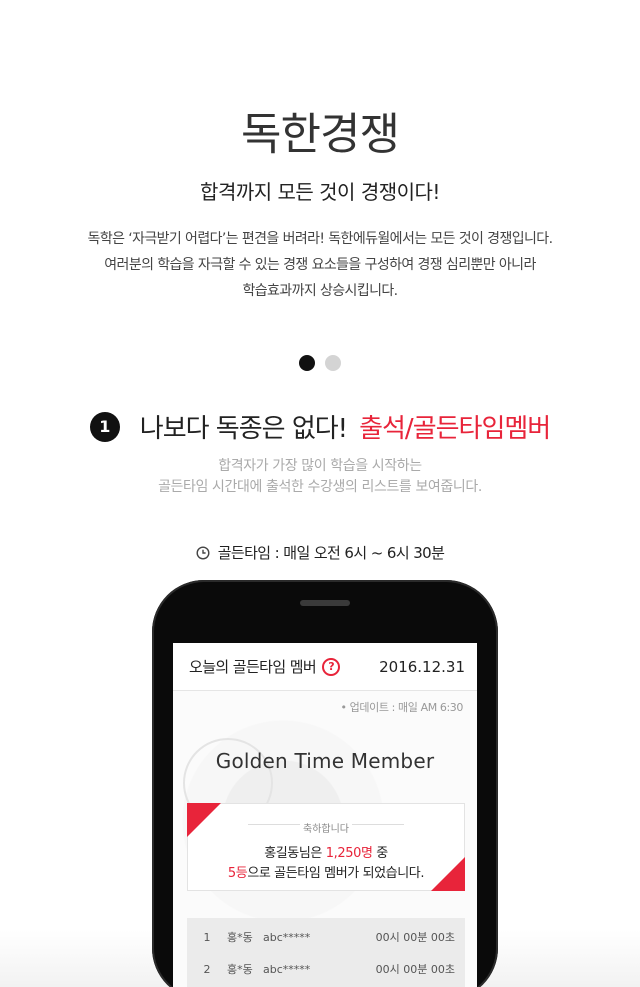 This screenshot has height=987, width=640. What do you see at coordinates (207, 969) in the screenshot?
I see `row-rank: 2` at bounding box center [207, 969].